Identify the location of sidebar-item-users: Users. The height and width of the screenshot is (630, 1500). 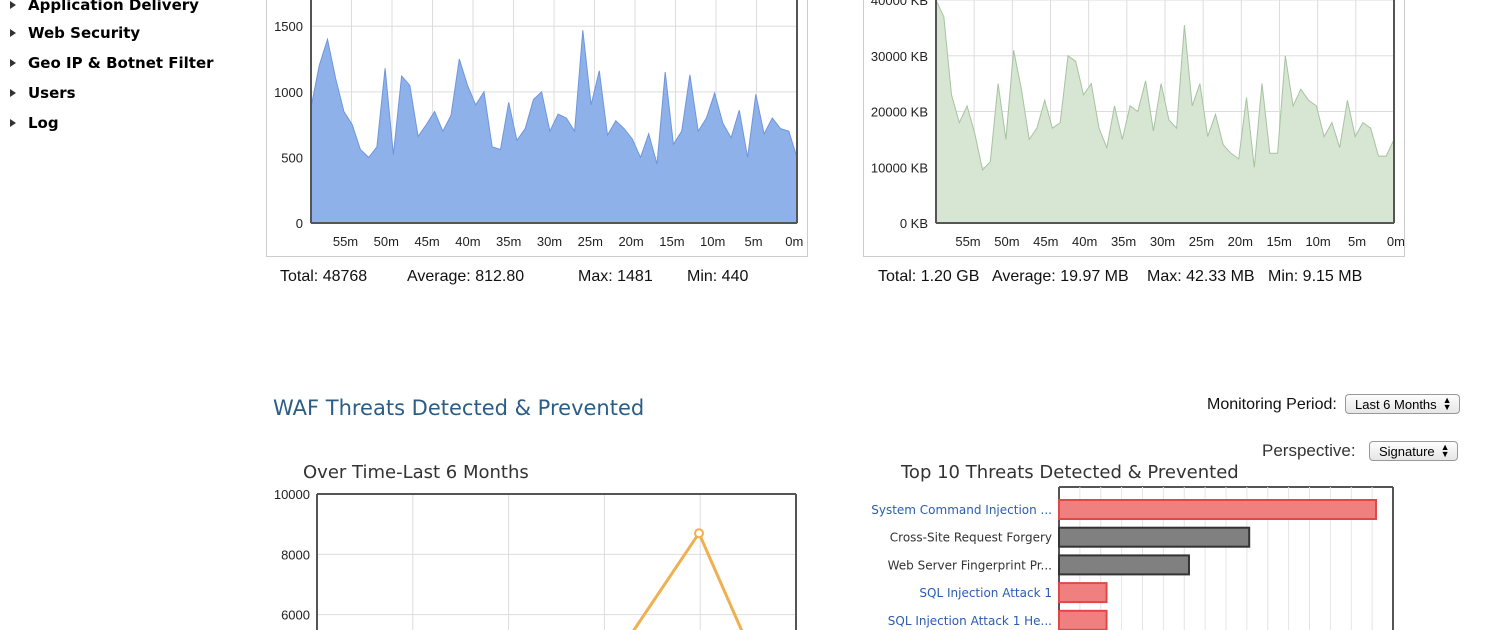
(43, 93).